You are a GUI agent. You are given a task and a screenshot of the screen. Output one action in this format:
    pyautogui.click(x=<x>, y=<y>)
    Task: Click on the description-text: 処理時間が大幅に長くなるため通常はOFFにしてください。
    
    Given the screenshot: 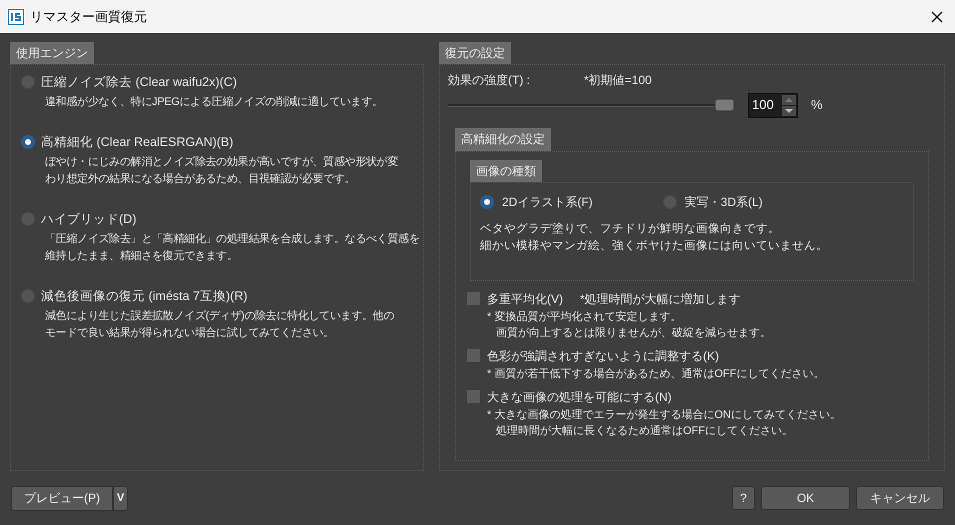 What is the action you would take?
    pyautogui.click(x=644, y=431)
    